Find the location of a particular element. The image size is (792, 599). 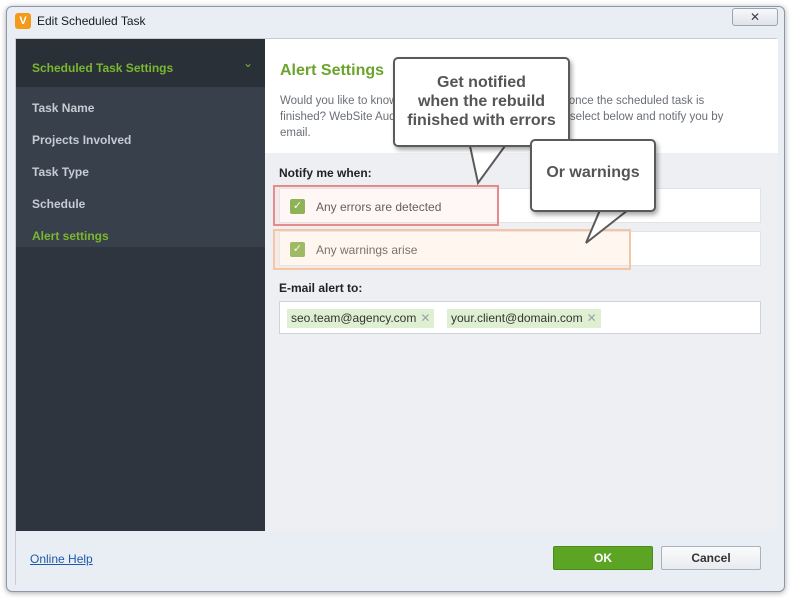

email-tag-text: seo.team@agency.com is located at coordinates (354, 318).